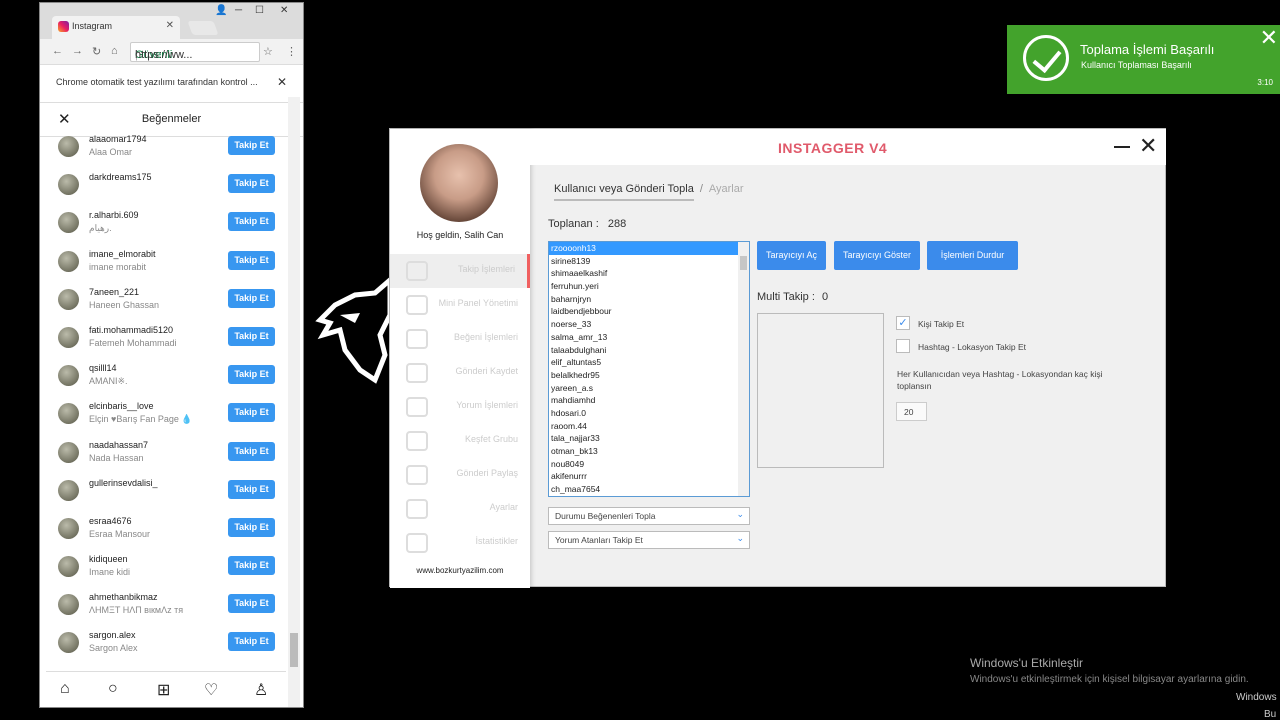  I want to click on username: elcinbaris__love, so click(121, 406).